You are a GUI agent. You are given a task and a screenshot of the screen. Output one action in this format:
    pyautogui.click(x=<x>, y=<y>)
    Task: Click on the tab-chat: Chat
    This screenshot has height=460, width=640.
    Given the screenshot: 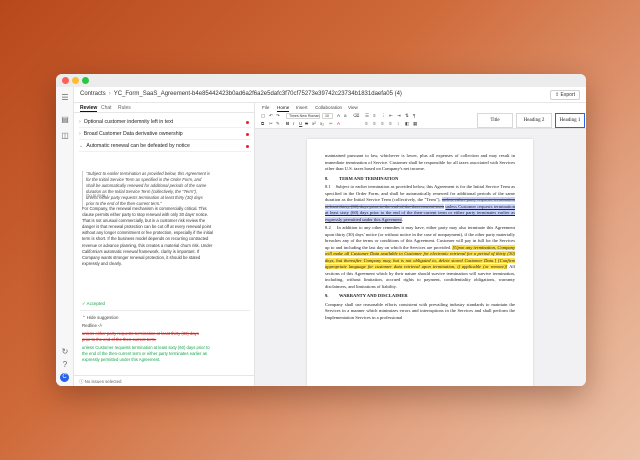 What is the action you would take?
    pyautogui.click(x=106, y=108)
    